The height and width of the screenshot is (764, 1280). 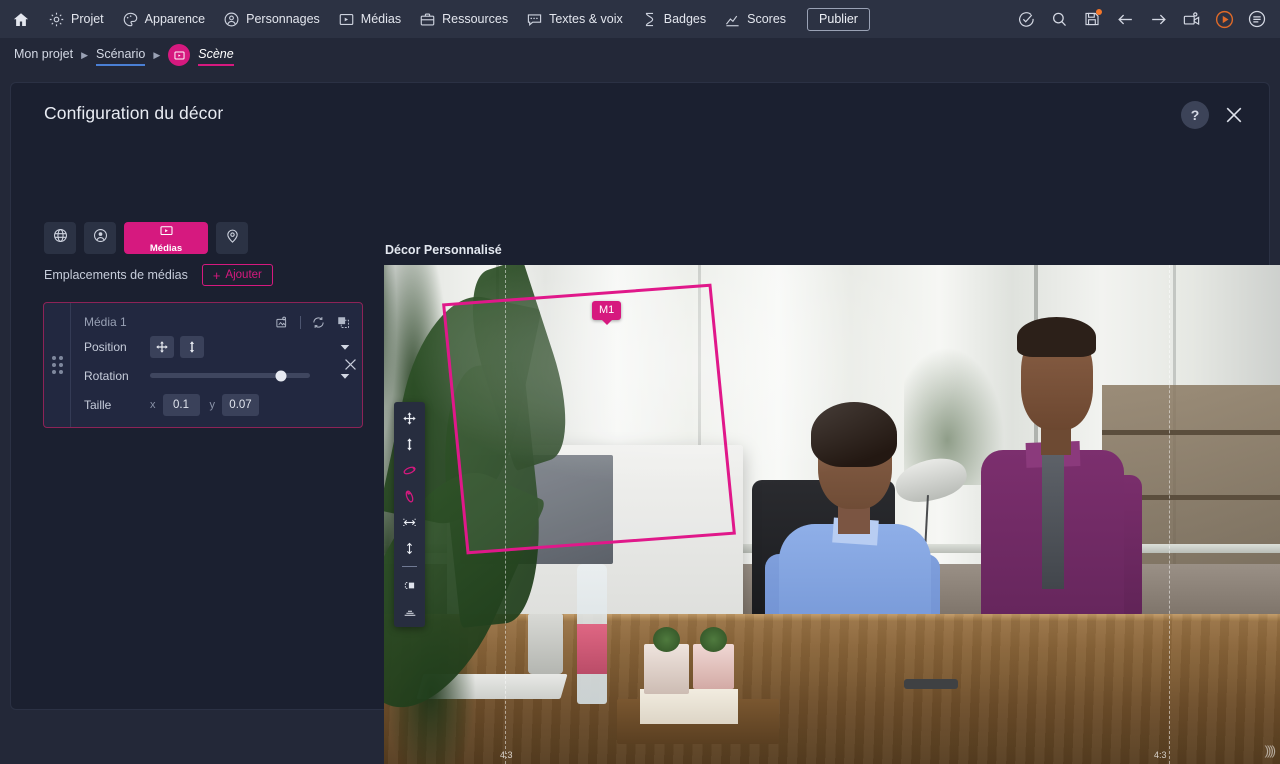 I want to click on page-title: Configuration du décor, so click(x=134, y=113).